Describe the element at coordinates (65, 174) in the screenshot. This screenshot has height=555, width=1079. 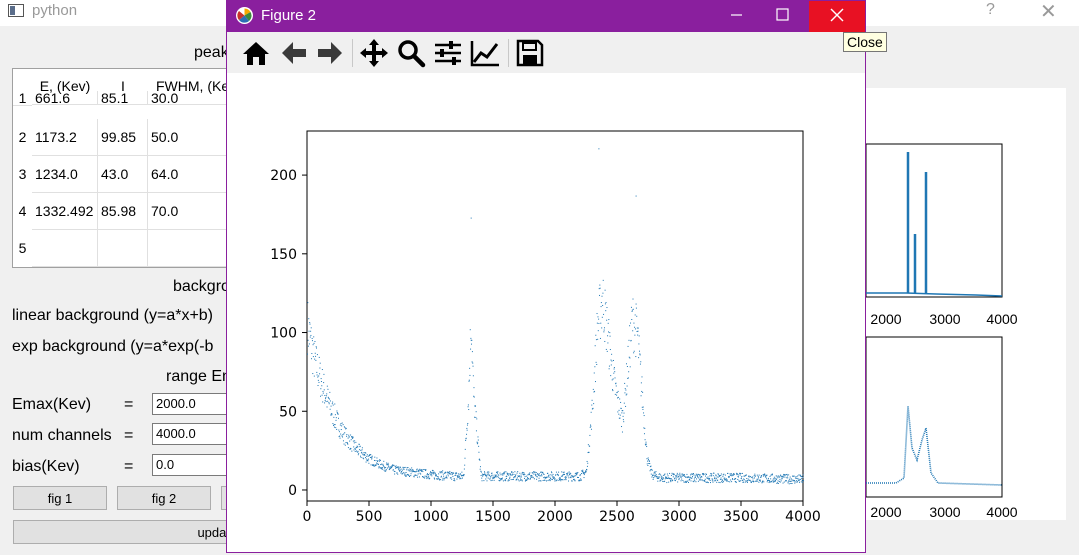
I see `table-cell-e: 1234.0` at that location.